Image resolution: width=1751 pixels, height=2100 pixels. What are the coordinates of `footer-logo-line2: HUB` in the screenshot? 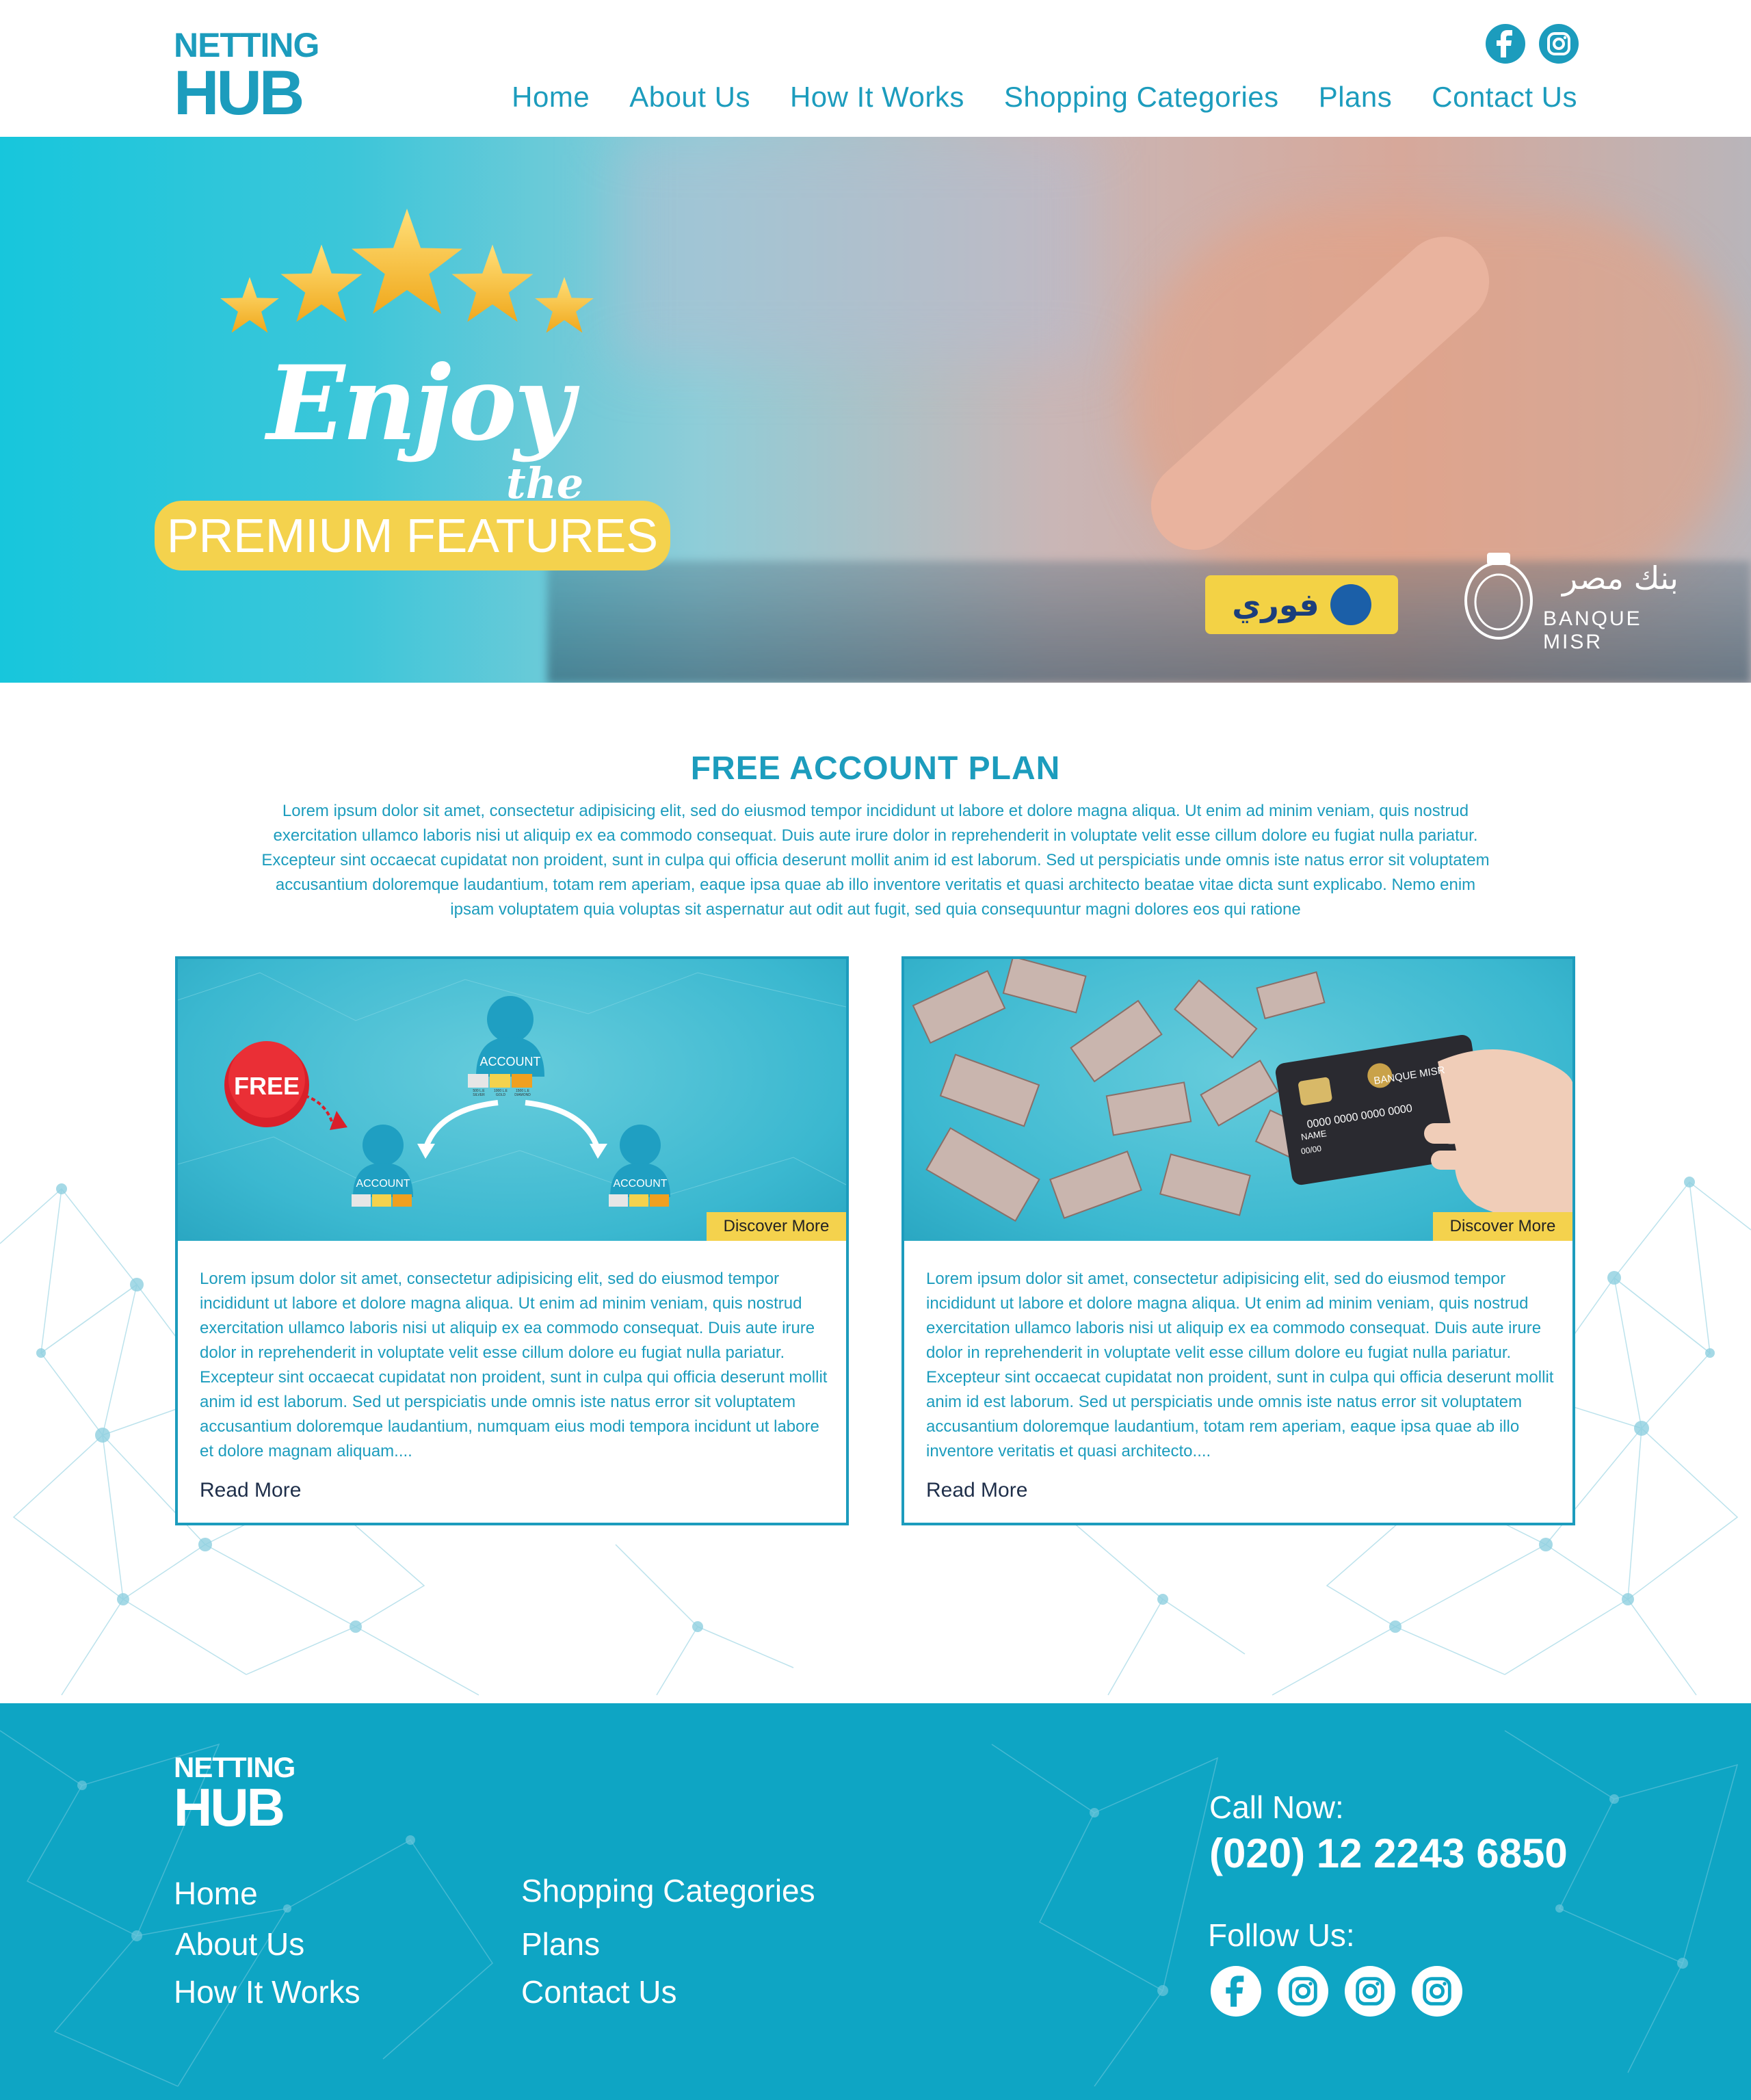 It's located at (229, 1807).